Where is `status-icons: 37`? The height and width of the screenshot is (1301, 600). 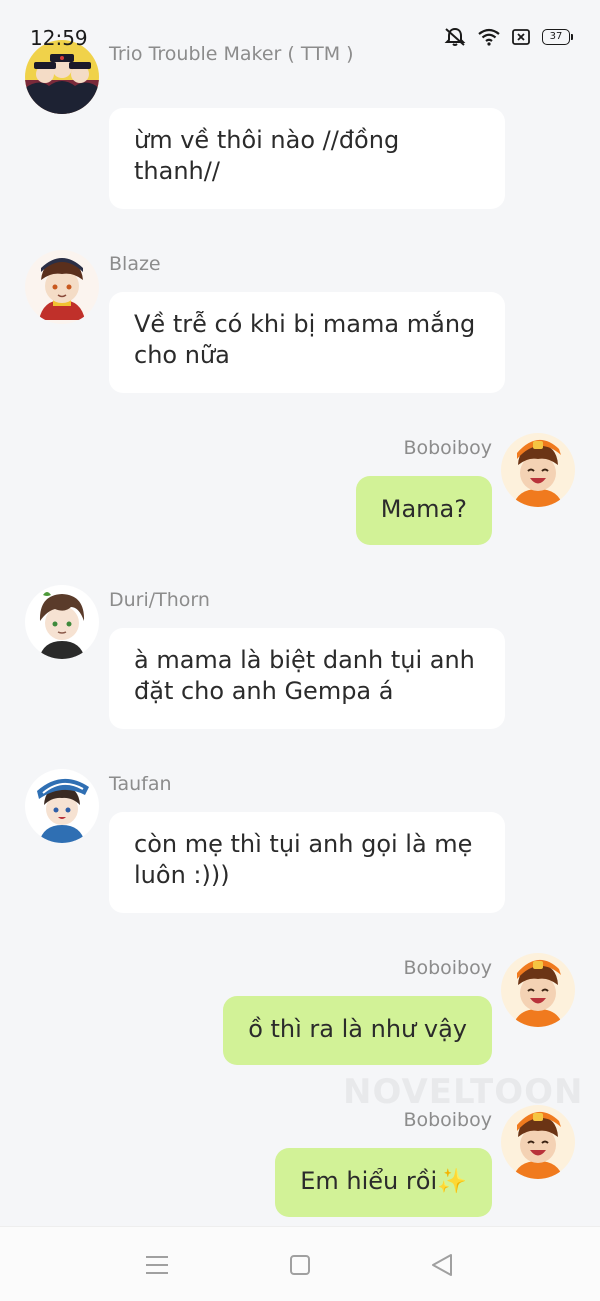
status-icons: 37 is located at coordinates (508, 37).